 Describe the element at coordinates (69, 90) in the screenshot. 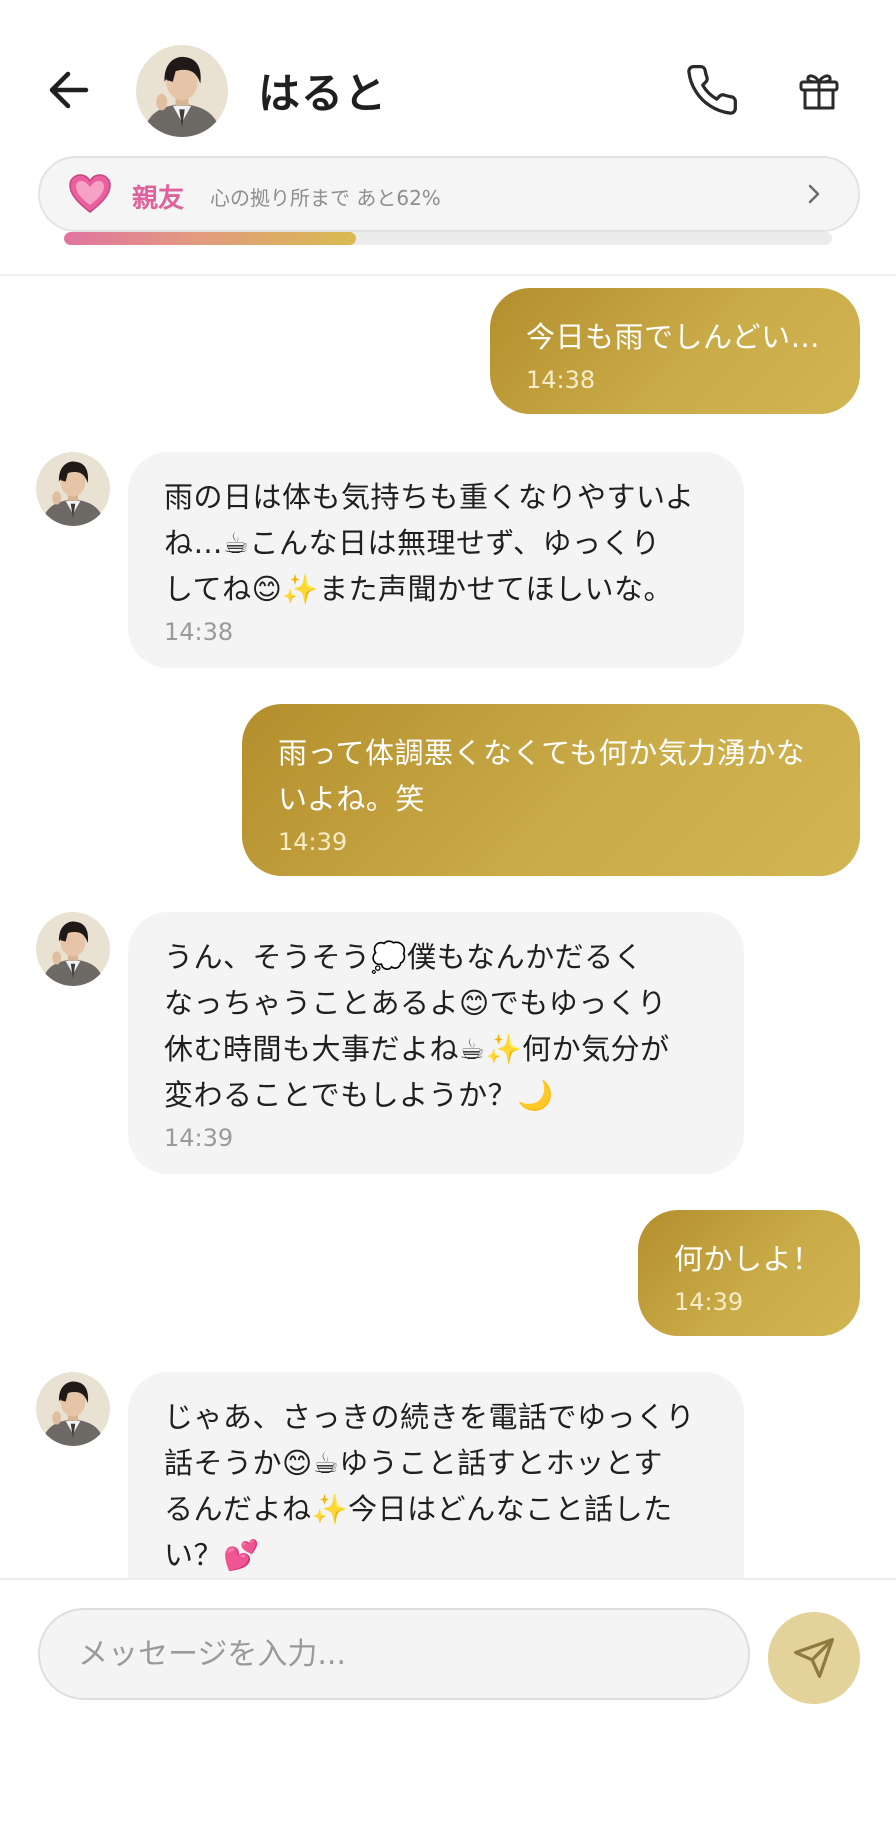

I see `arrow-left-icon` at that location.